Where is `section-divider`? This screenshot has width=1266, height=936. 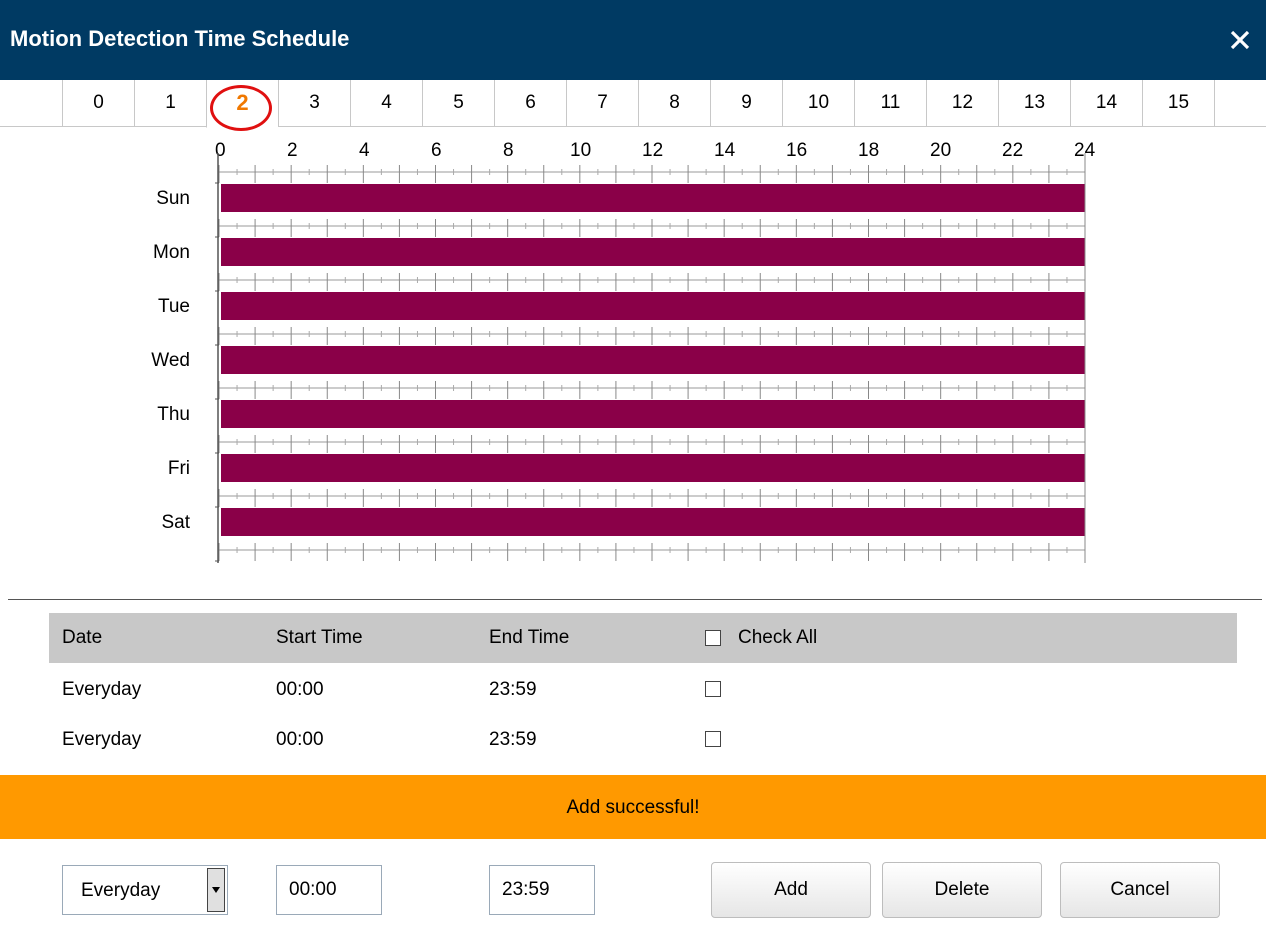 section-divider is located at coordinates (635, 599).